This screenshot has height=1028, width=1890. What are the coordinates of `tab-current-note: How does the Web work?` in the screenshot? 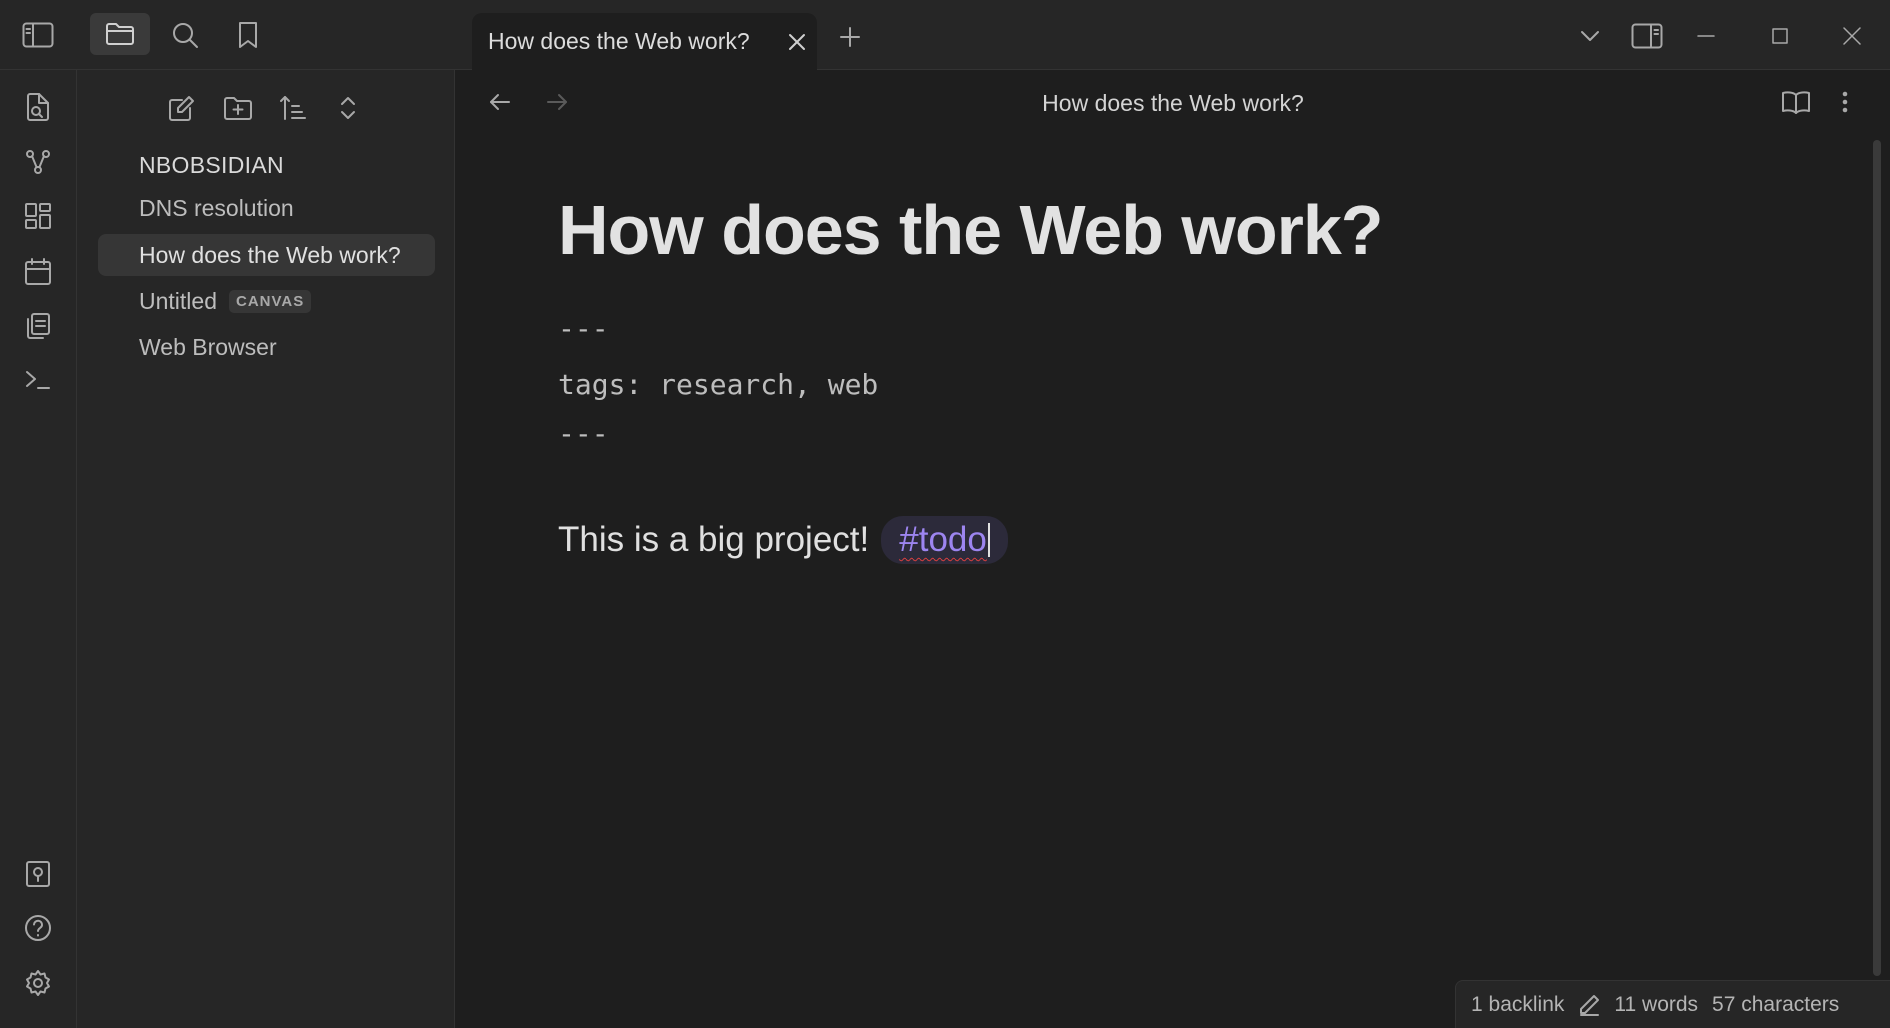 It's located at (644, 41).